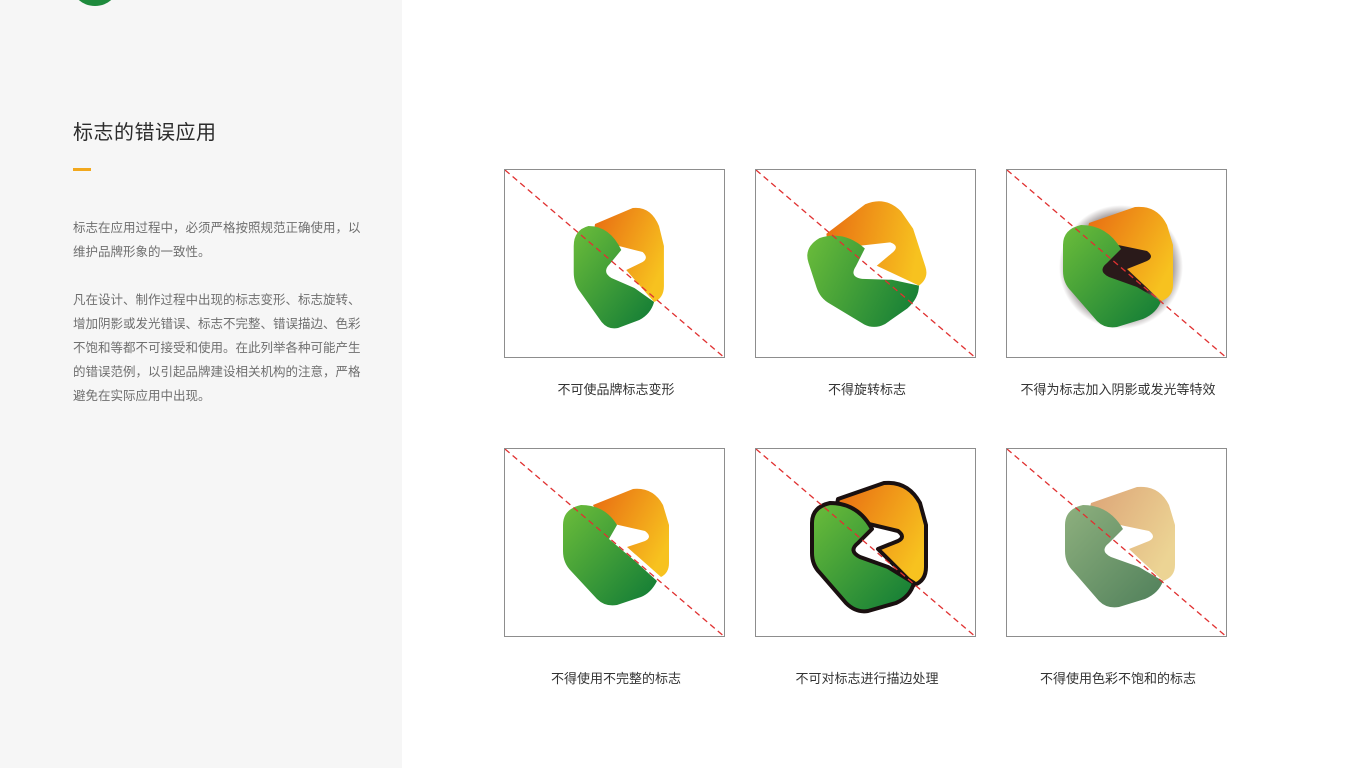 The height and width of the screenshot is (768, 1366). What do you see at coordinates (1118, 390) in the screenshot?
I see `caption-shadow: 不得为标志加入阴影或发光等特效` at bounding box center [1118, 390].